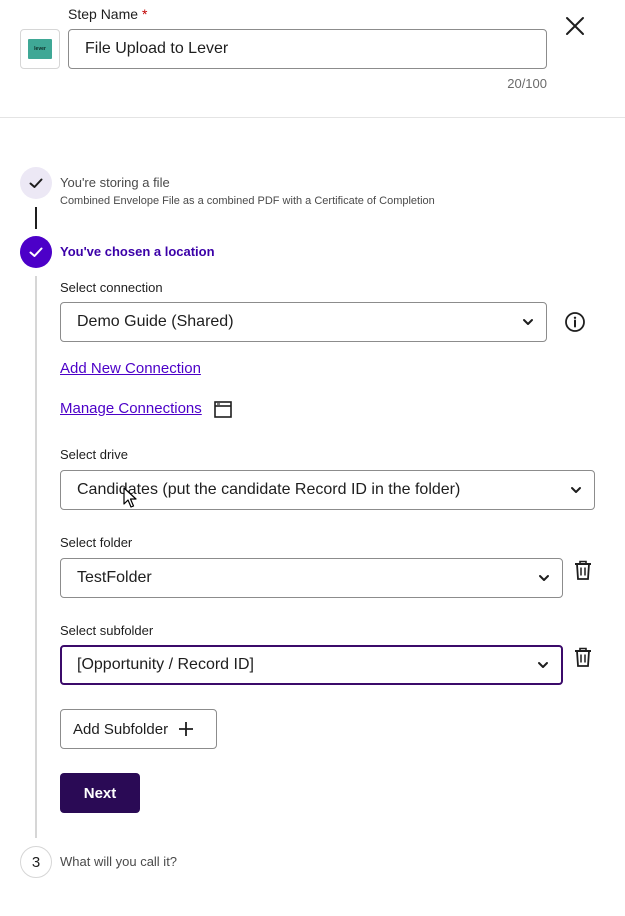 This screenshot has width=625, height=916. Describe the element at coordinates (155, 321) in the screenshot. I see `connection-select-value: Demo Guide (Shared)` at that location.